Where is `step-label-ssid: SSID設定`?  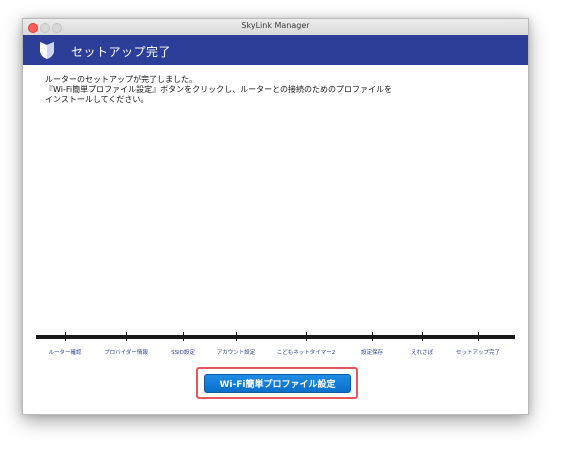
step-label-ssid: SSID設定 is located at coordinates (183, 353).